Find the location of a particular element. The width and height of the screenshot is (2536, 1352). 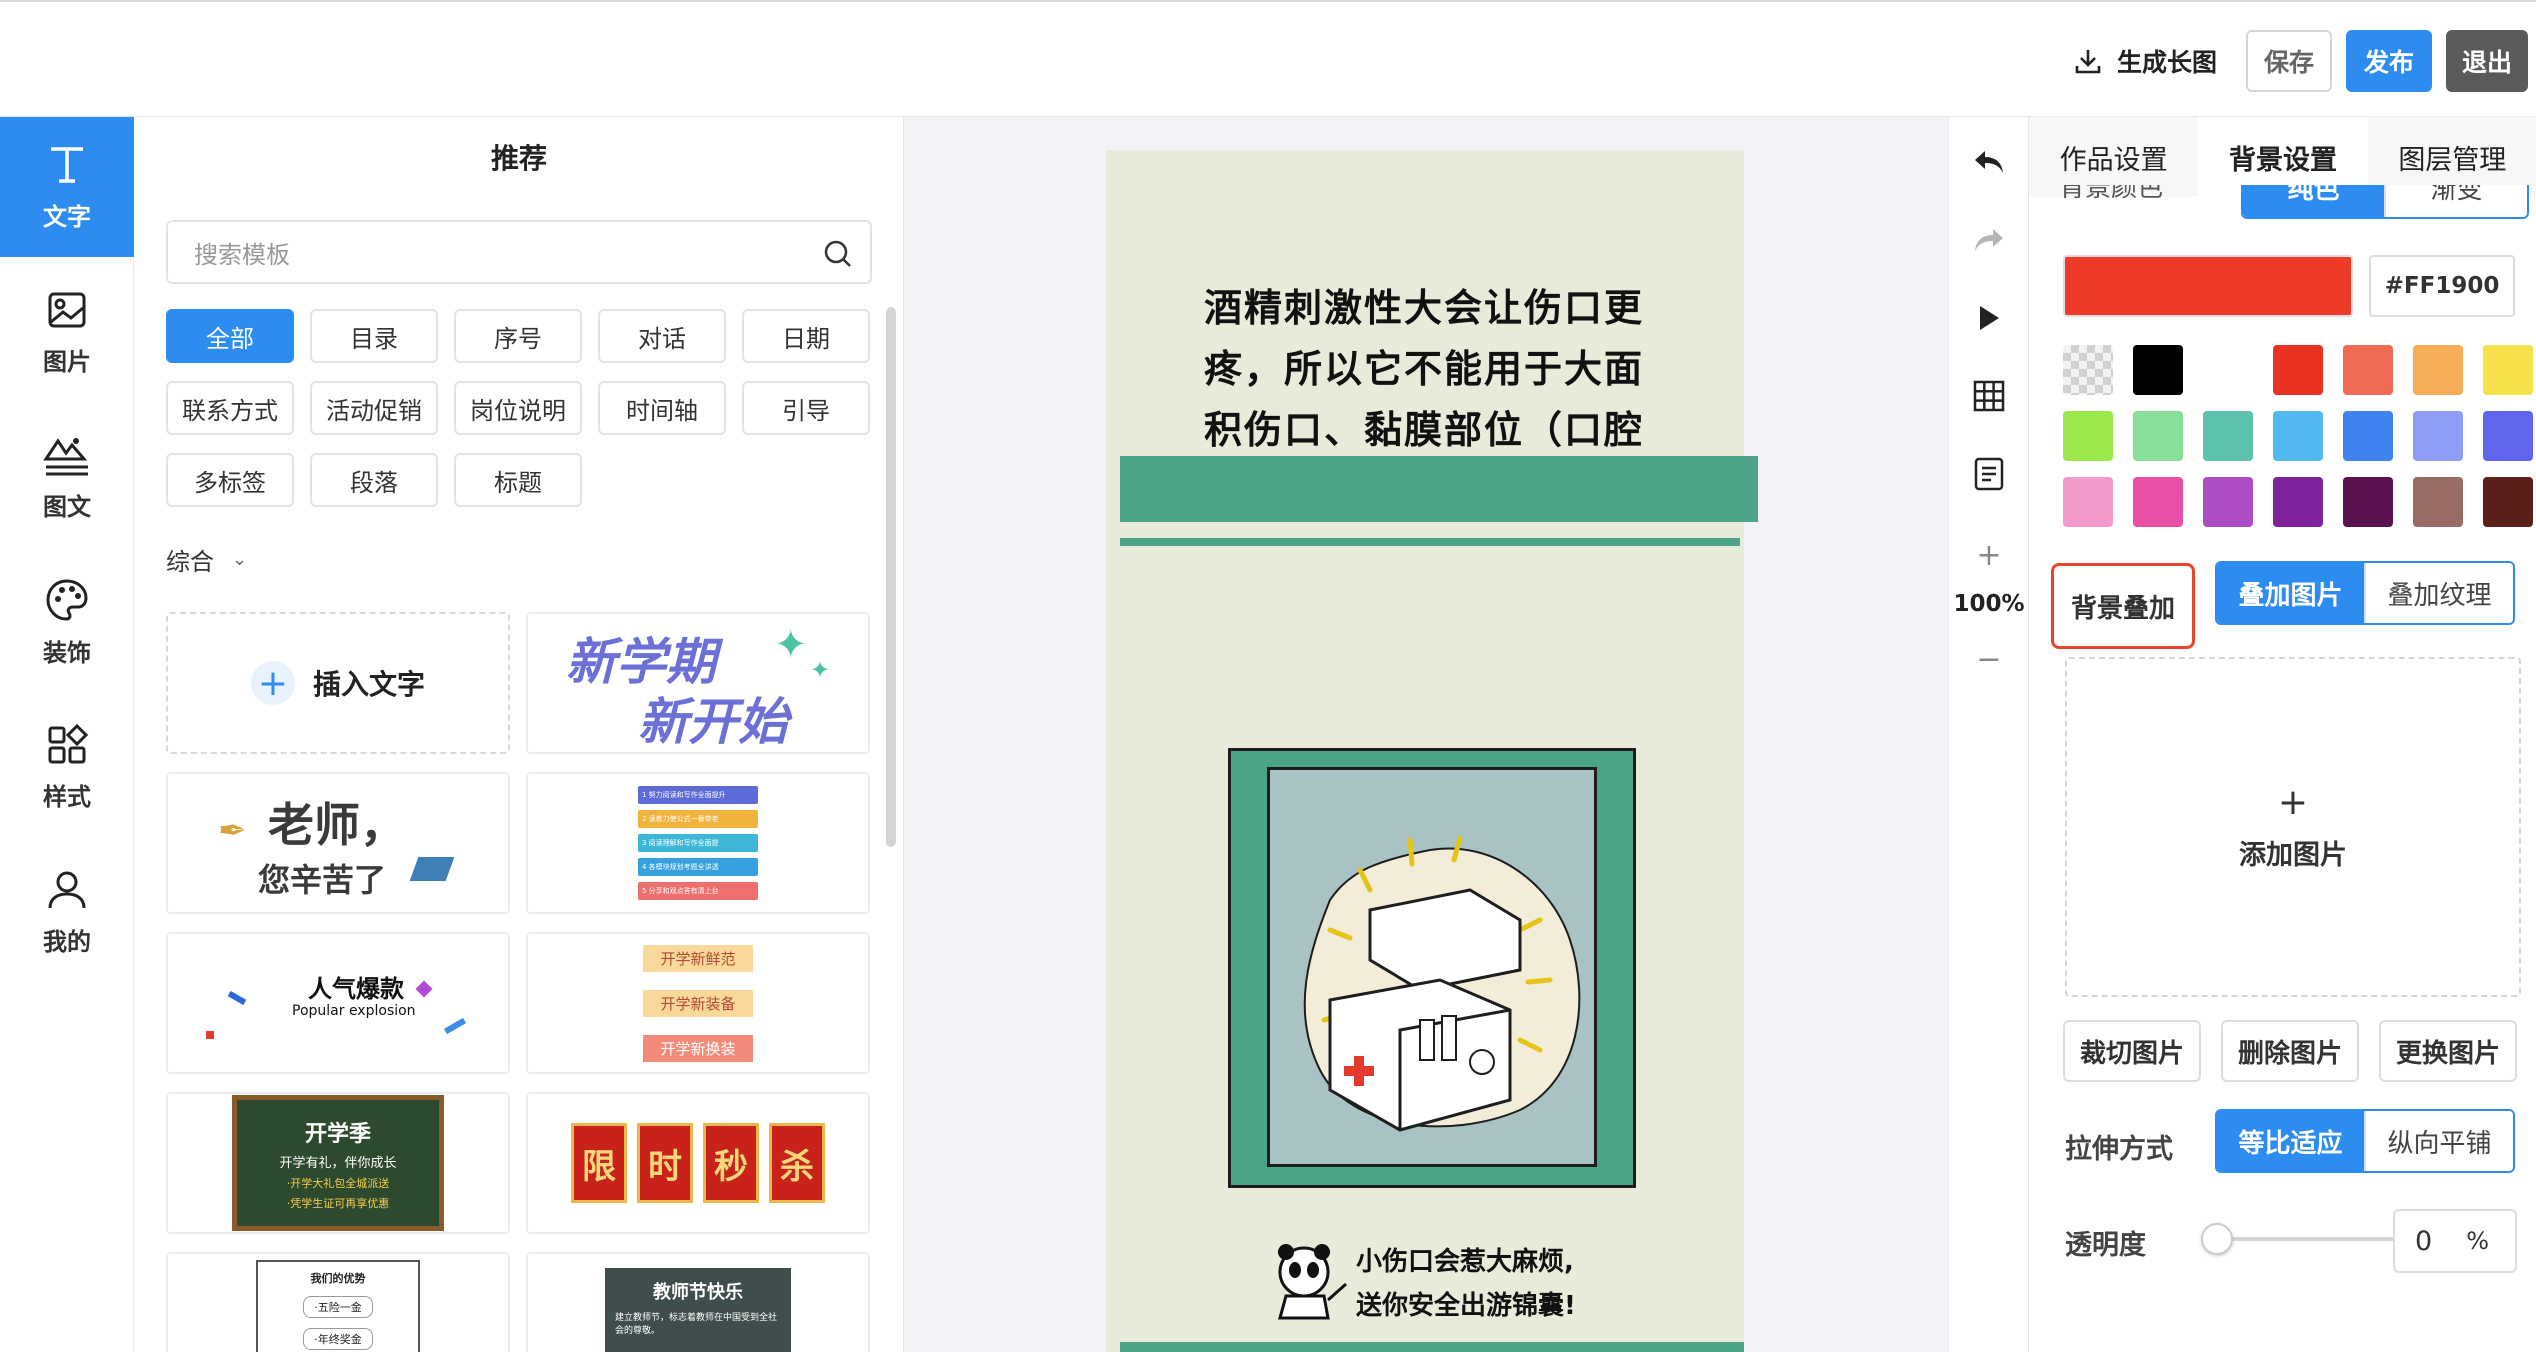

publish-button: 发布 is located at coordinates (2389, 61).